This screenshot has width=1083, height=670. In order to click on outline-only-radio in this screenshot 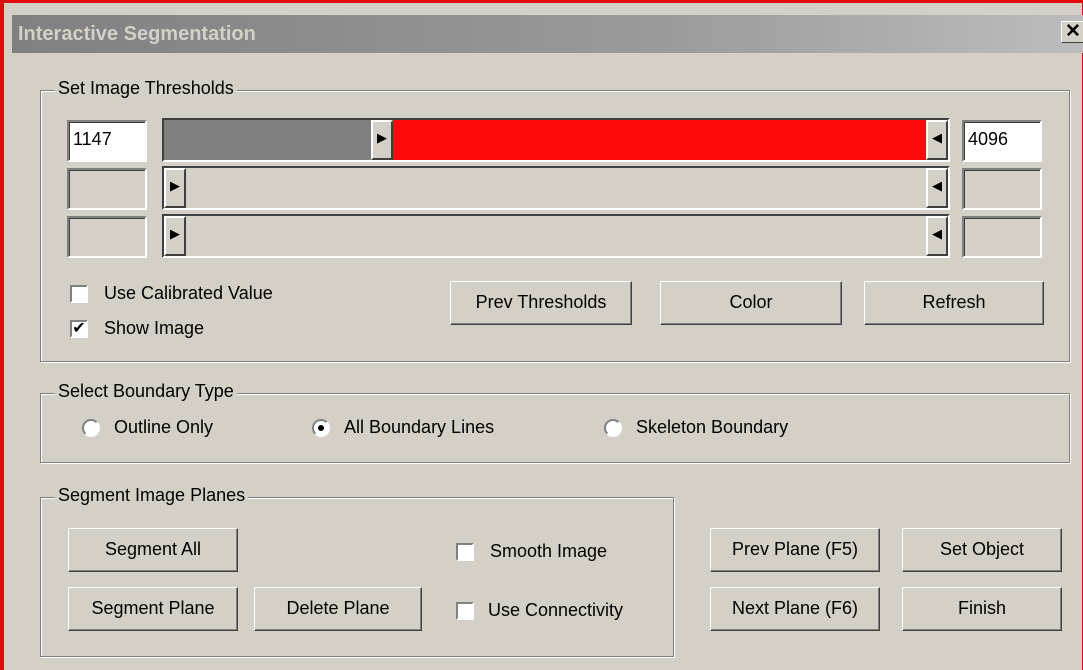, I will do `click(91, 428)`.